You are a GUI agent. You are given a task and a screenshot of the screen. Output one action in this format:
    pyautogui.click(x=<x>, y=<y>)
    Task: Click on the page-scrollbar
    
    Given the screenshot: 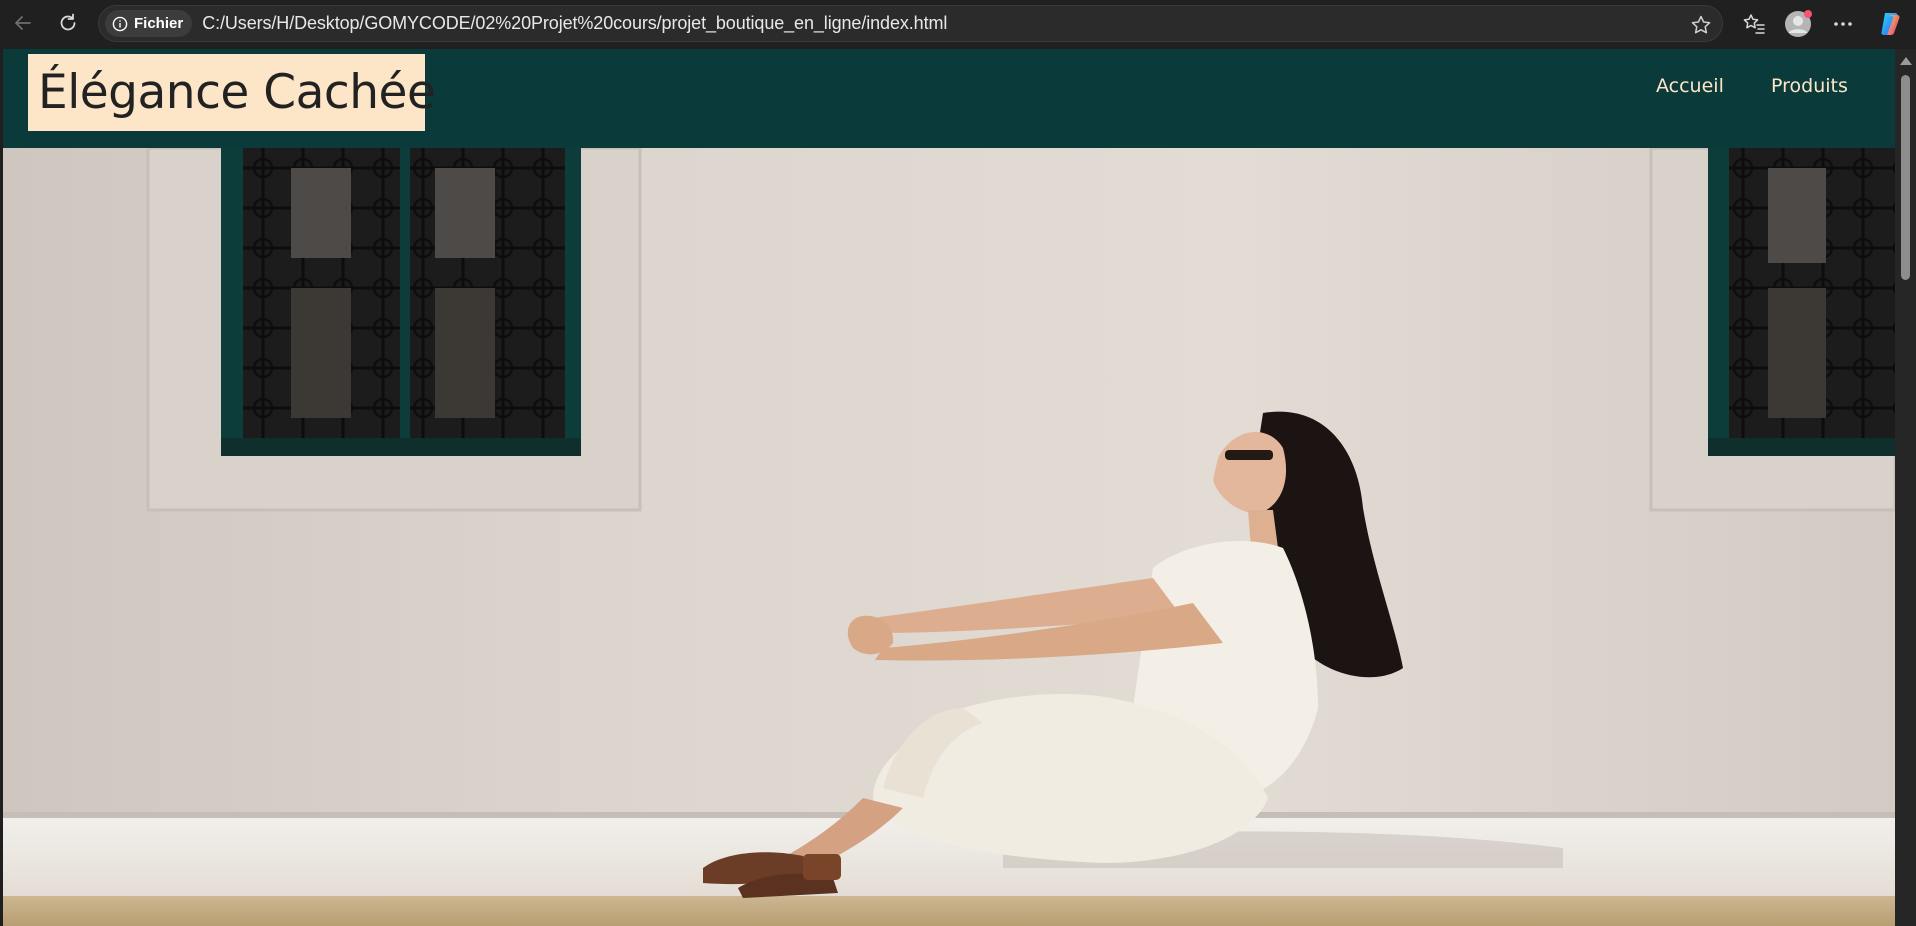 What is the action you would take?
    pyautogui.click(x=1905, y=487)
    